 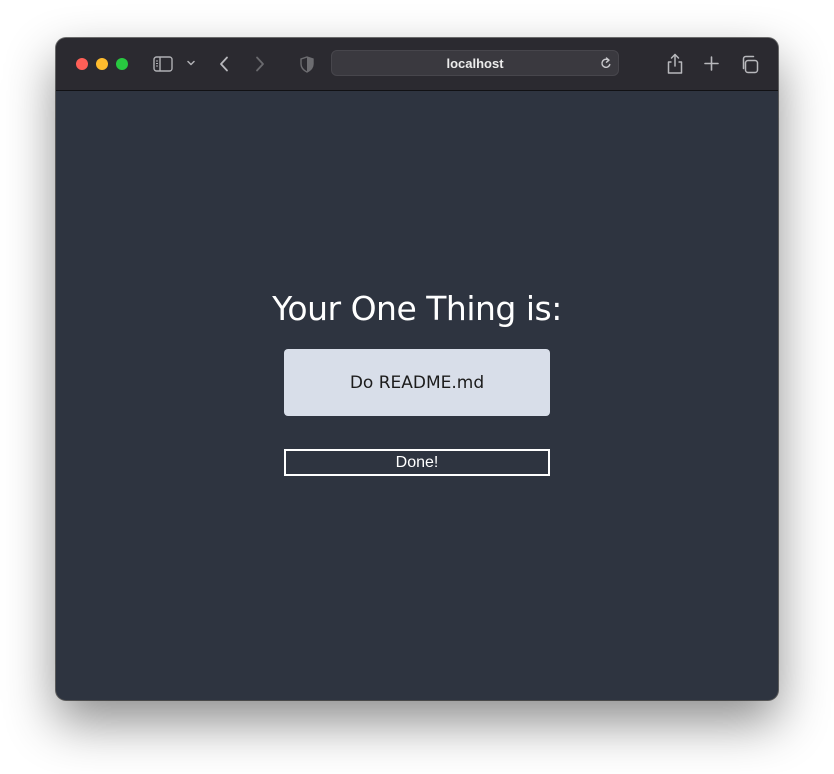 I want to click on minimize-window-button, so click(x=102, y=64).